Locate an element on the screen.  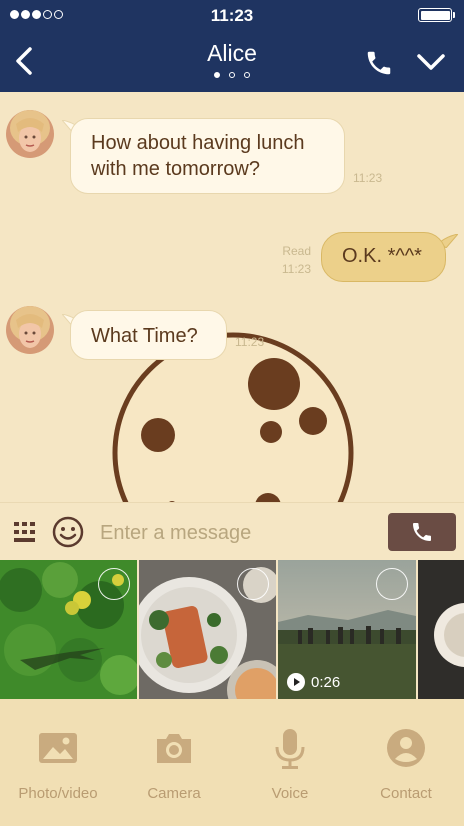
status-time: 11:23 is located at coordinates (232, 15).